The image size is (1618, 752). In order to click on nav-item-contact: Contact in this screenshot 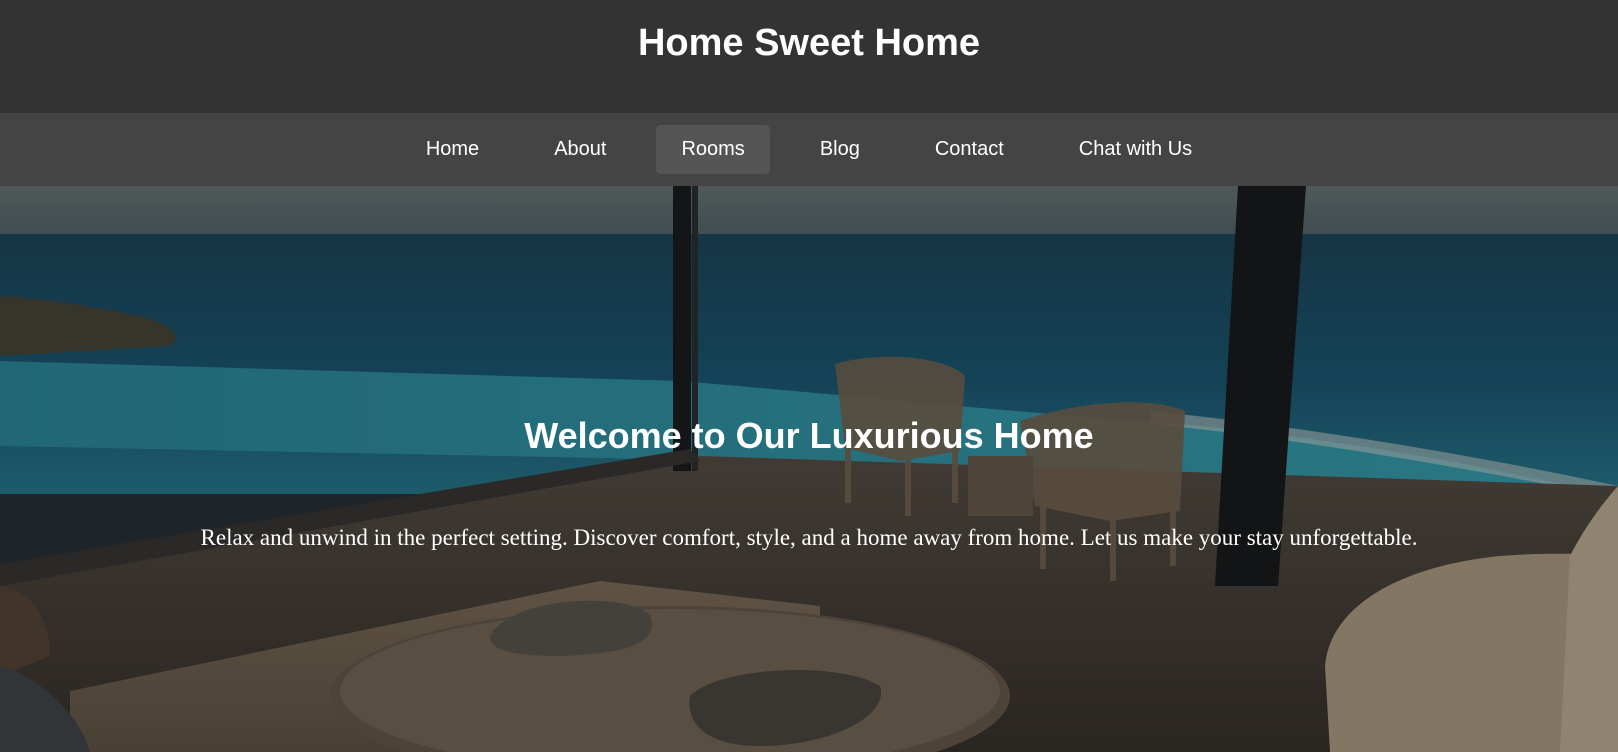, I will do `click(969, 149)`.